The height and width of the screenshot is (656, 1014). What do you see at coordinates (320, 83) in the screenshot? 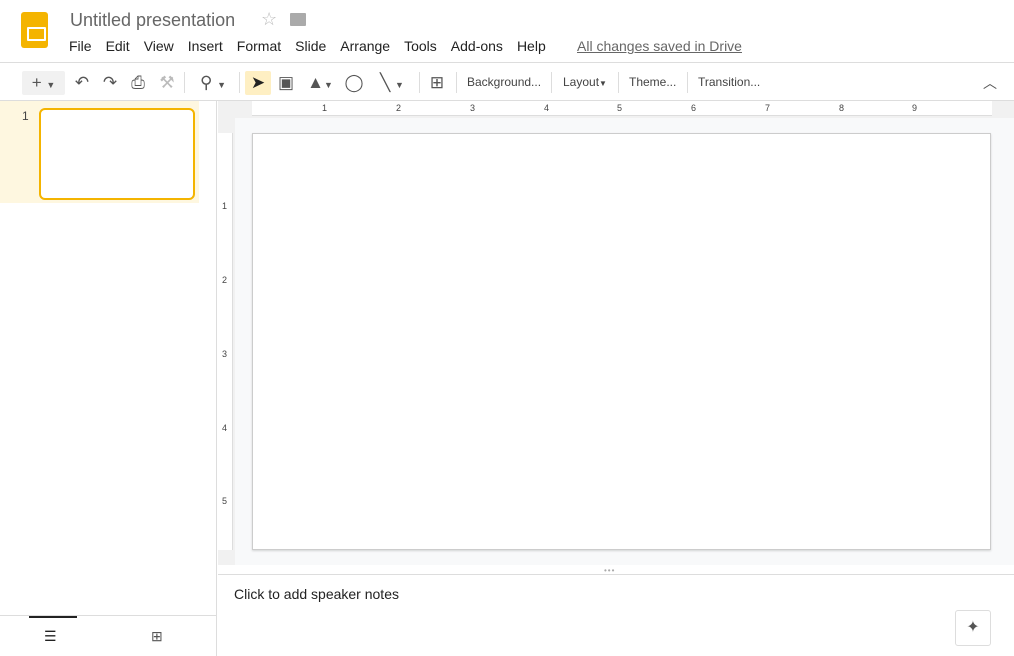
I see `image-button: ▲▼` at bounding box center [320, 83].